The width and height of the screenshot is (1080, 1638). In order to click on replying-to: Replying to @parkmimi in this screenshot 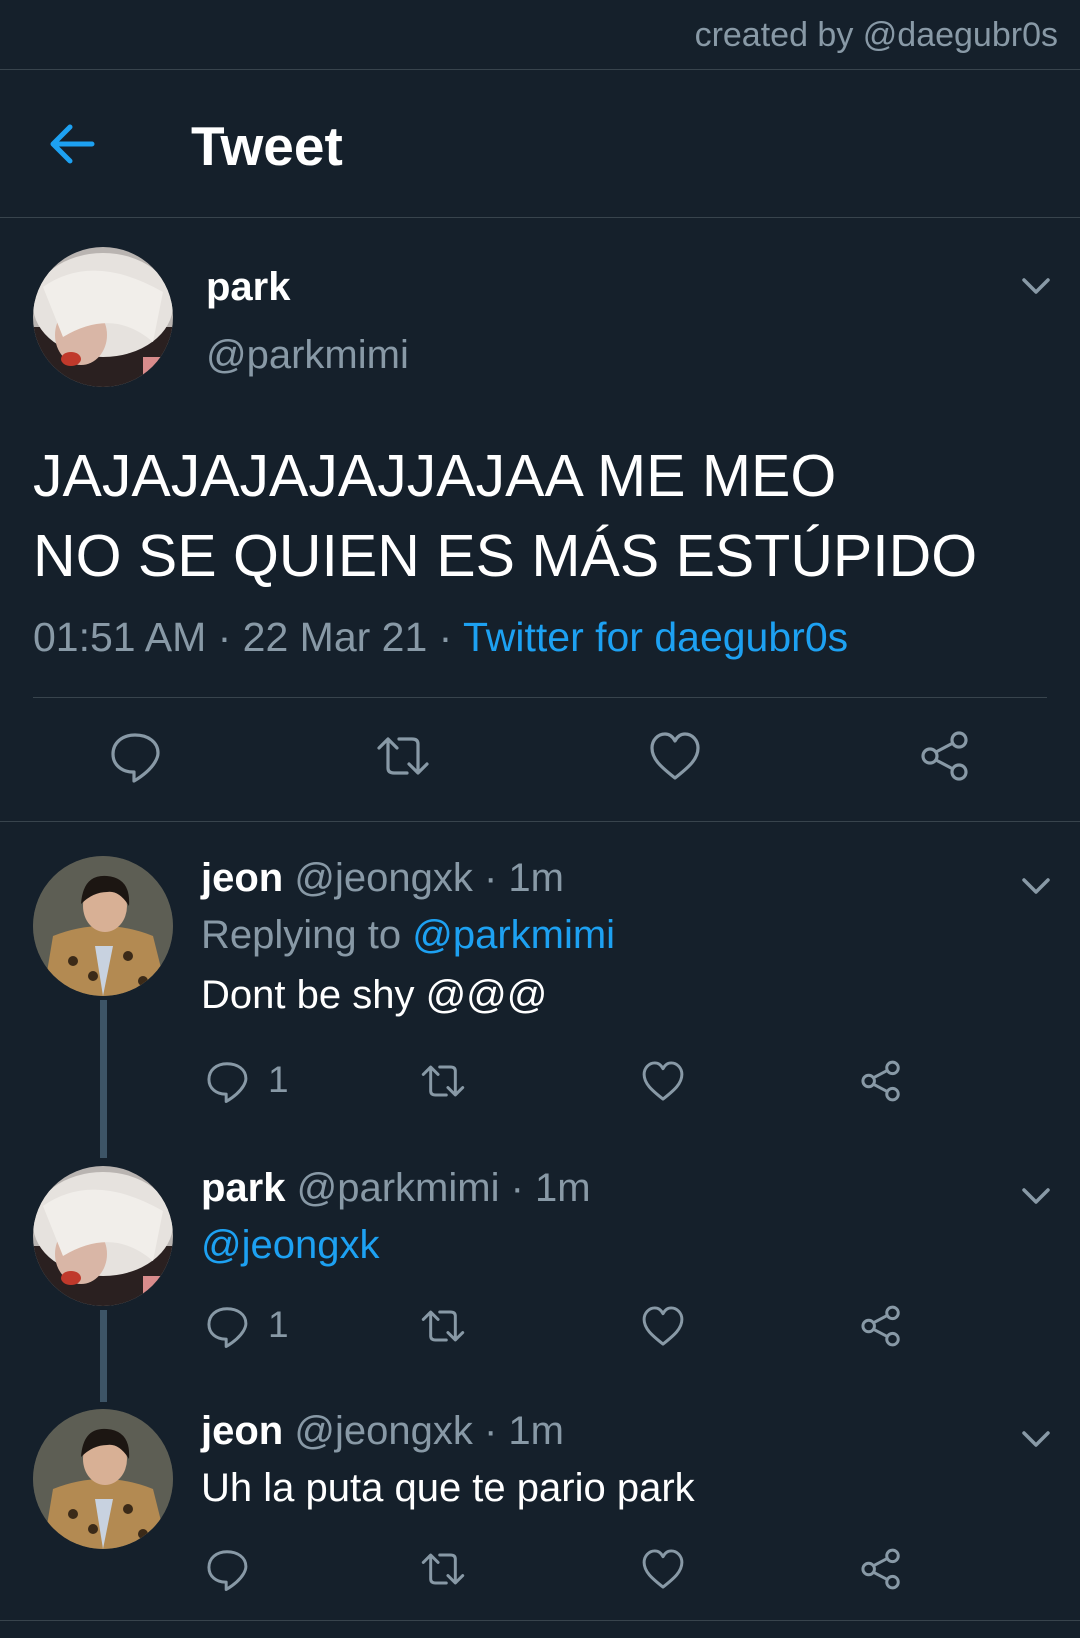, I will do `click(408, 935)`.